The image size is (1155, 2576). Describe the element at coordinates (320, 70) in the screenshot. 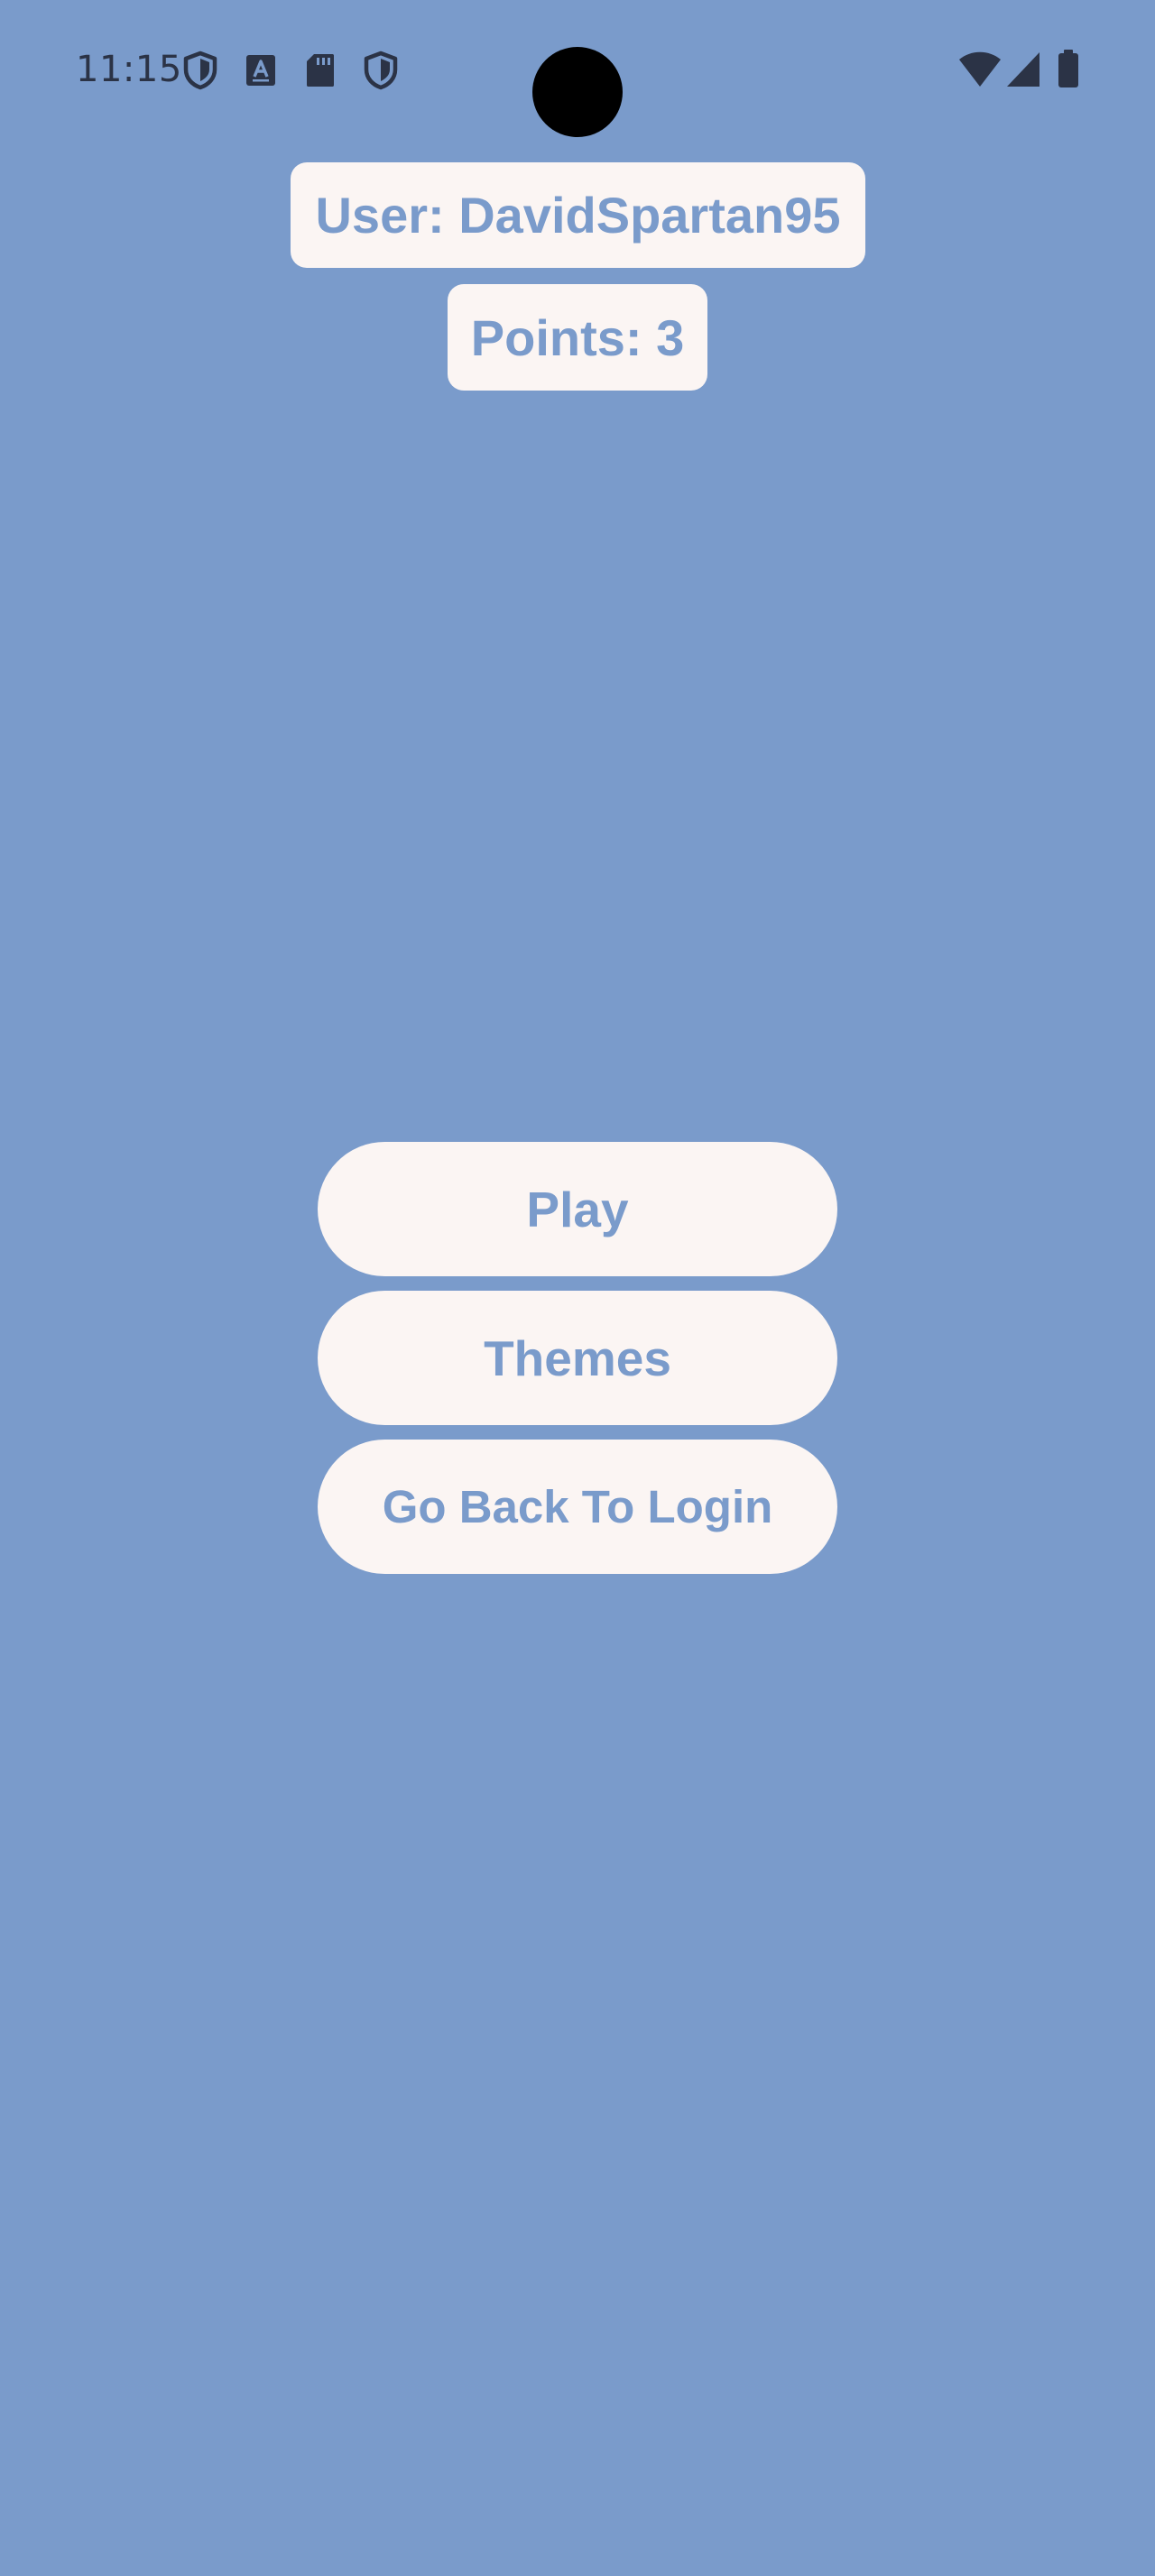

I see `sd-card-icon` at that location.